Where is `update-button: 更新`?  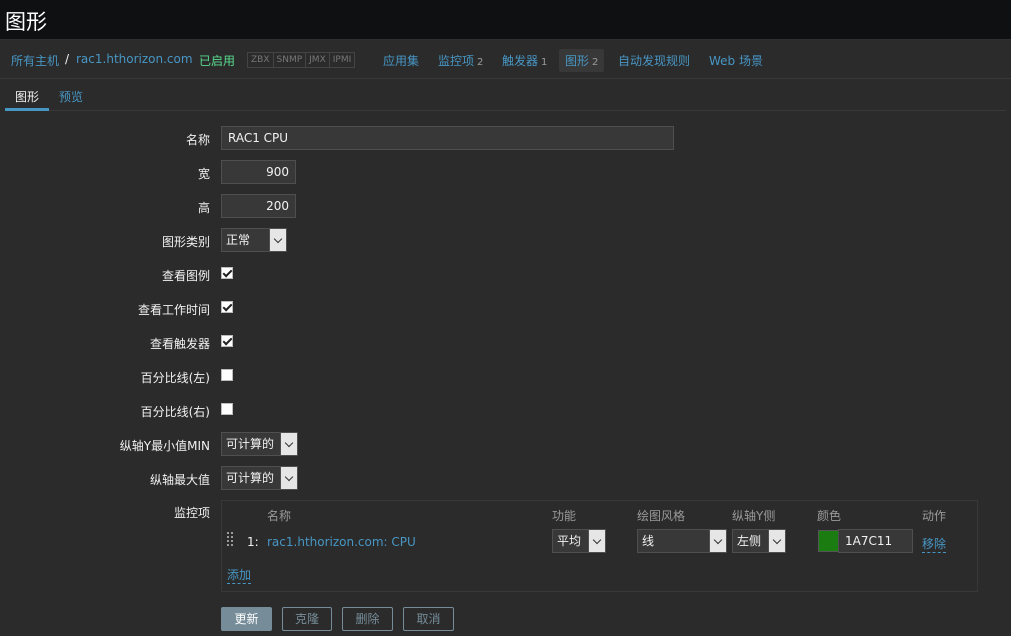 update-button: 更新 is located at coordinates (246, 619).